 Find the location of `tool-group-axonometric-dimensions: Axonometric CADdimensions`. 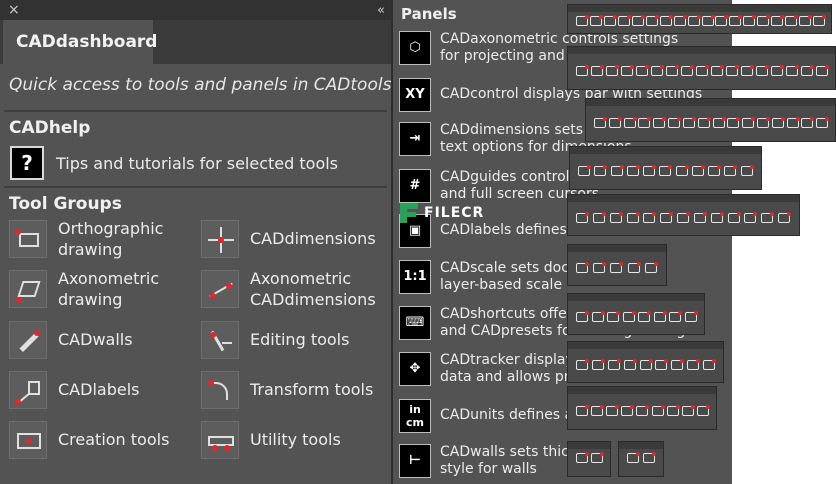

tool-group-axonometric-dimensions: Axonometric CADdimensions is located at coordinates (288, 289).